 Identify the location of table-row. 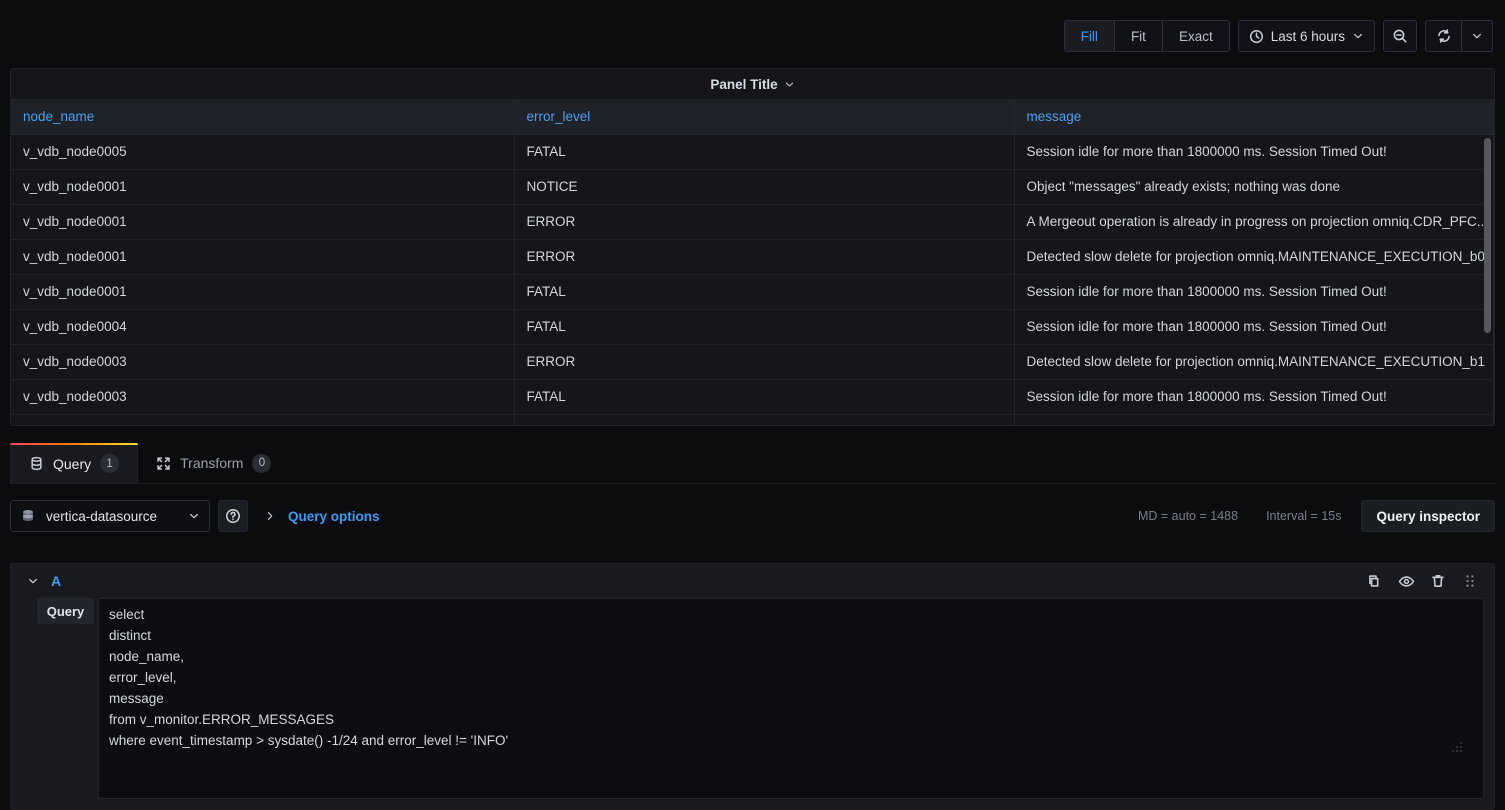
(752, 419).